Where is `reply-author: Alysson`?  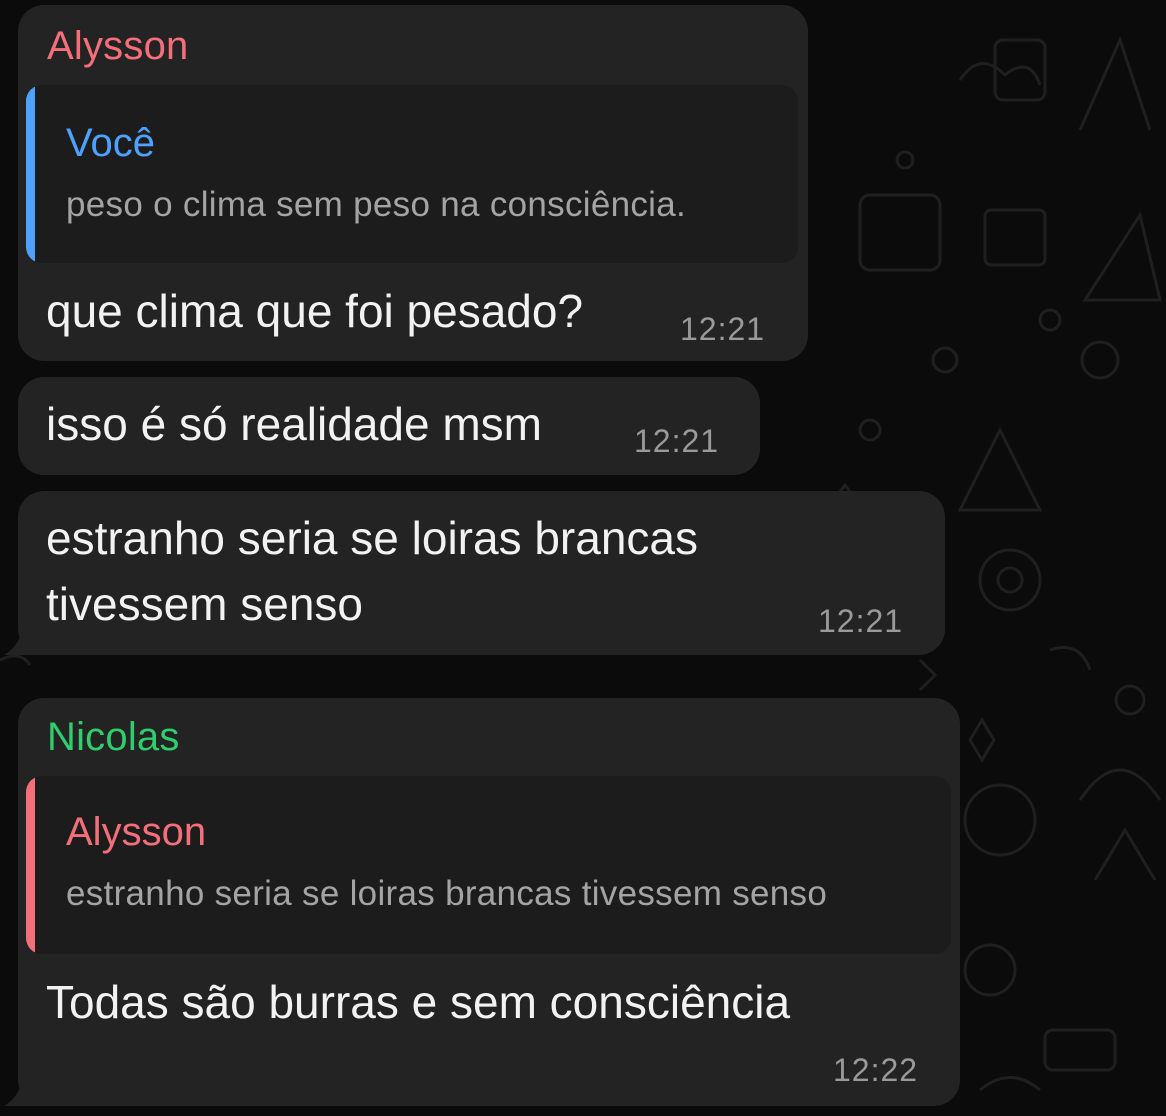 reply-author: Alysson is located at coordinates (136, 832).